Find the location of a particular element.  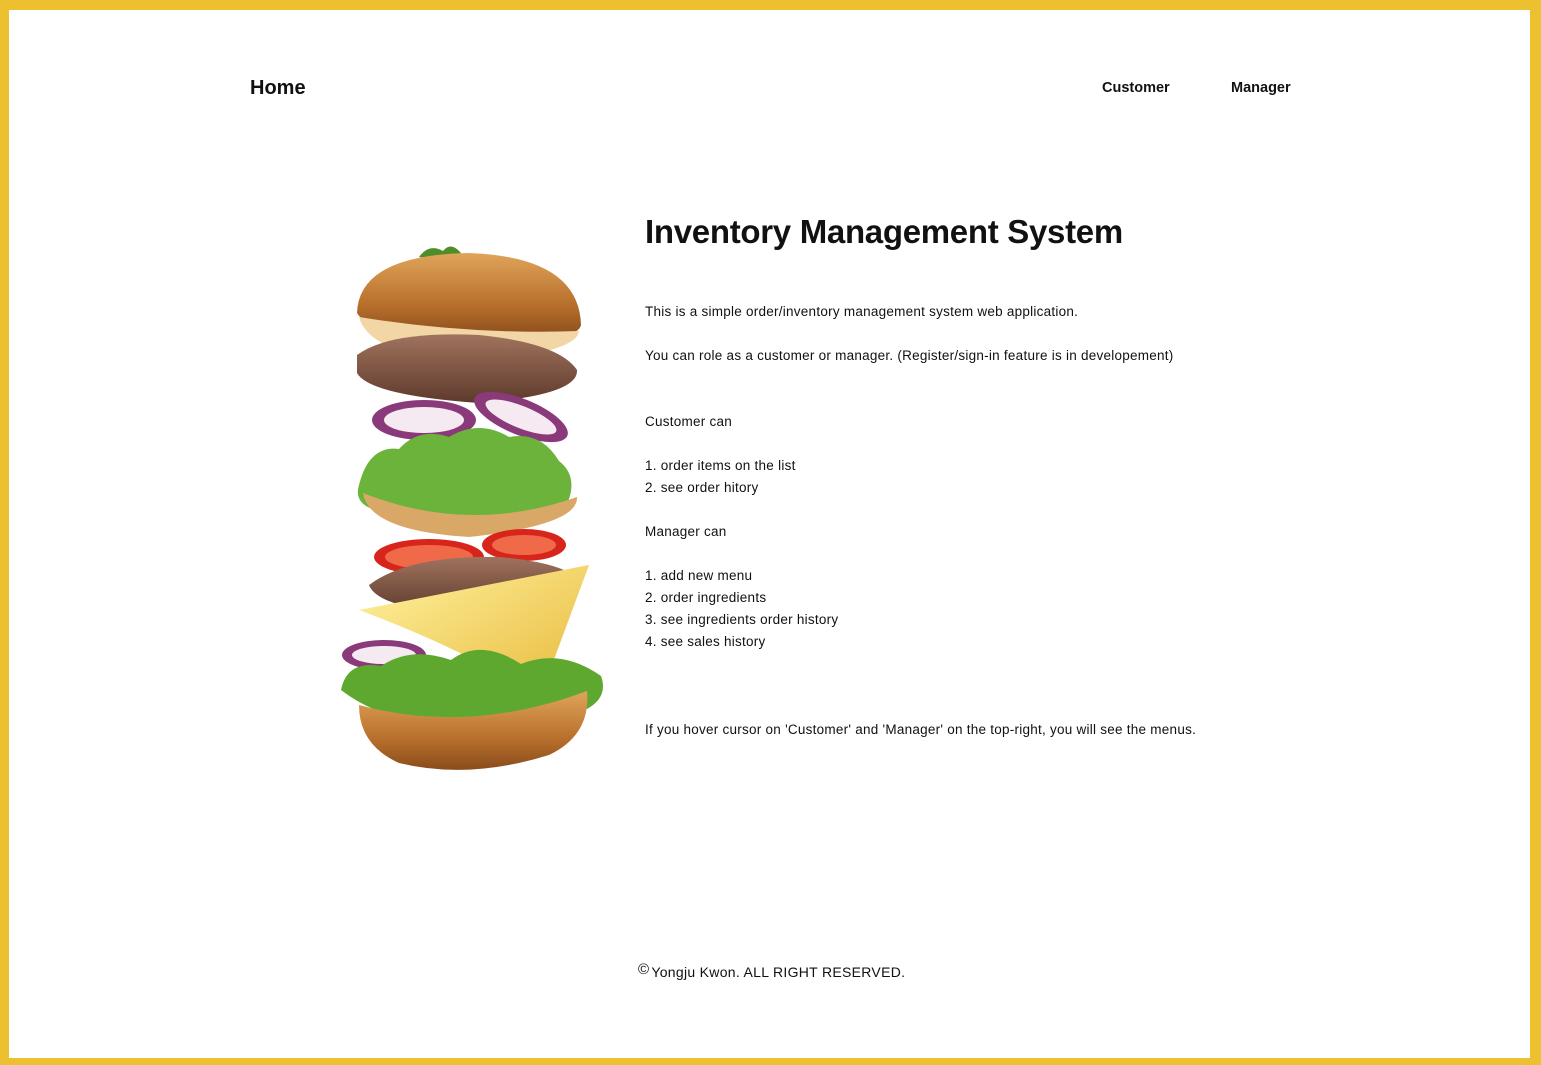

copyright-icon: © is located at coordinates (644, 969).